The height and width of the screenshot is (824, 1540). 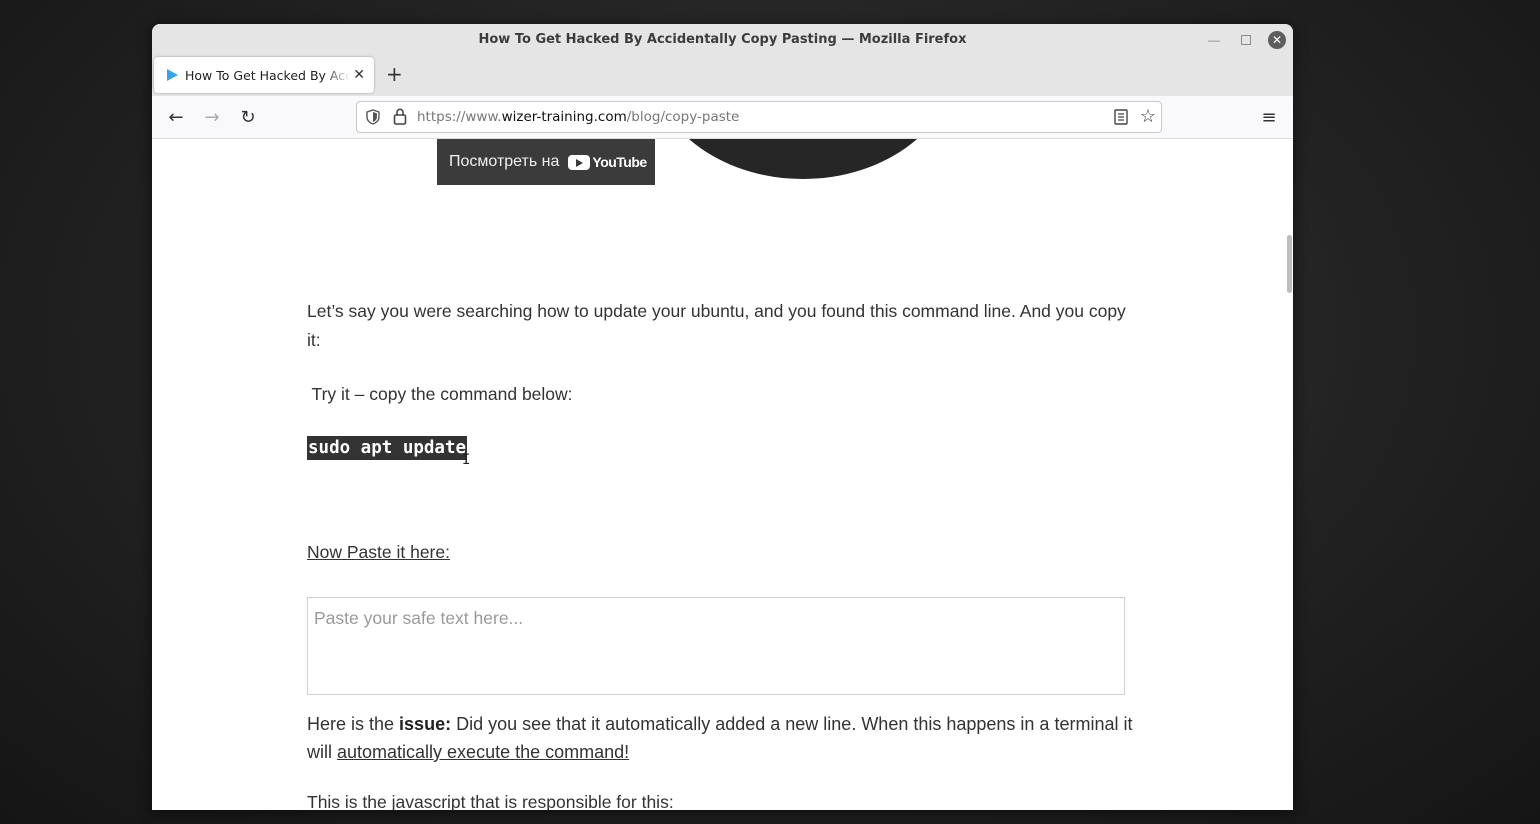 What do you see at coordinates (1289, 474) in the screenshot?
I see `page-scrollbar` at bounding box center [1289, 474].